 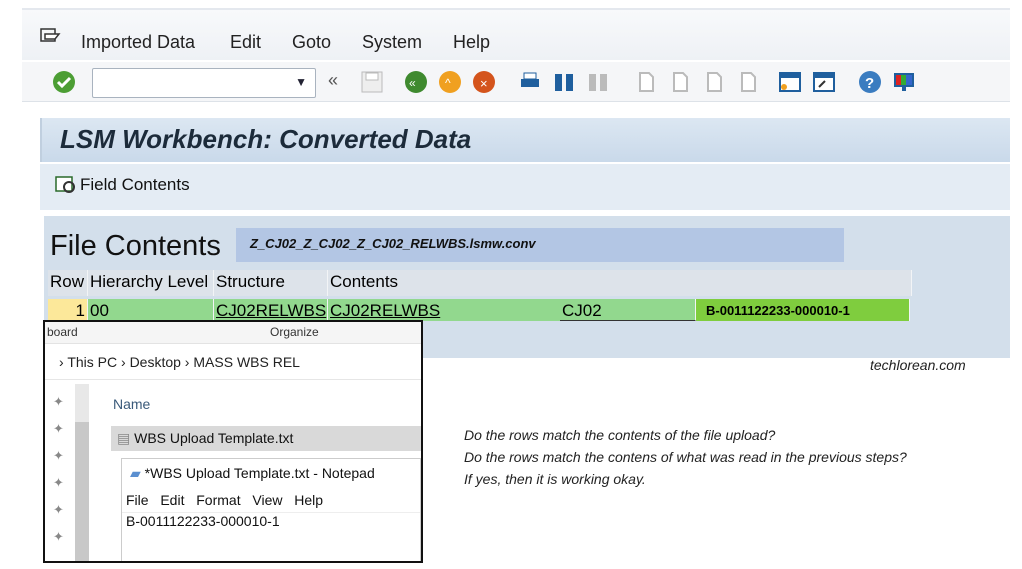 I want to click on menu-icon, so click(x=51, y=37).